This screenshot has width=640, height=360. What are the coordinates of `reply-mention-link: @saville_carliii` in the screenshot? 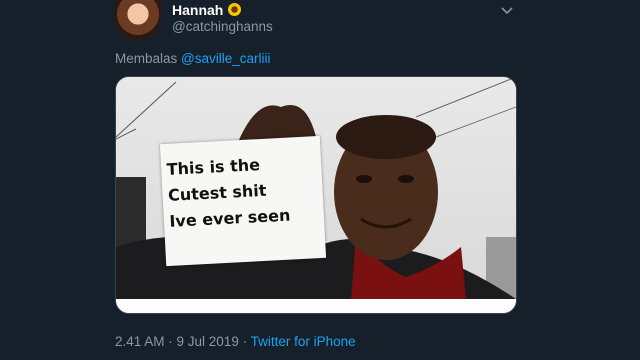 It's located at (225, 58).